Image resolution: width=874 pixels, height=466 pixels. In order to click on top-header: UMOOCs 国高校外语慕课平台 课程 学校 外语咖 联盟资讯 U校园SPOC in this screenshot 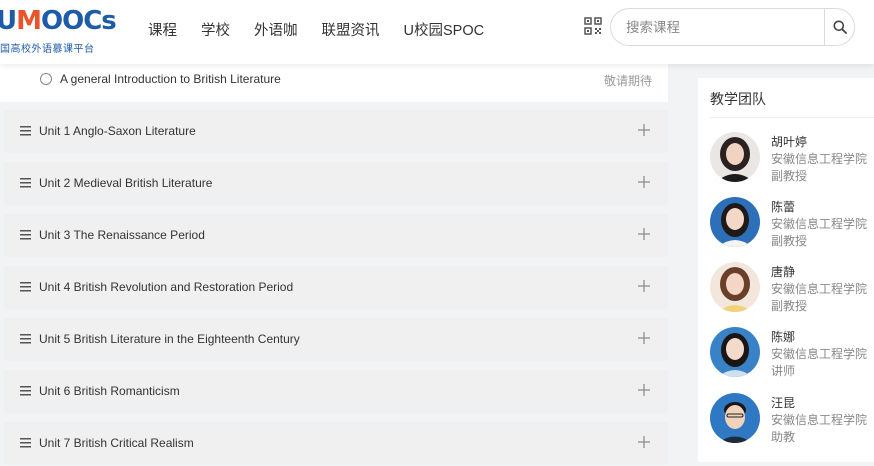, I will do `click(437, 32)`.